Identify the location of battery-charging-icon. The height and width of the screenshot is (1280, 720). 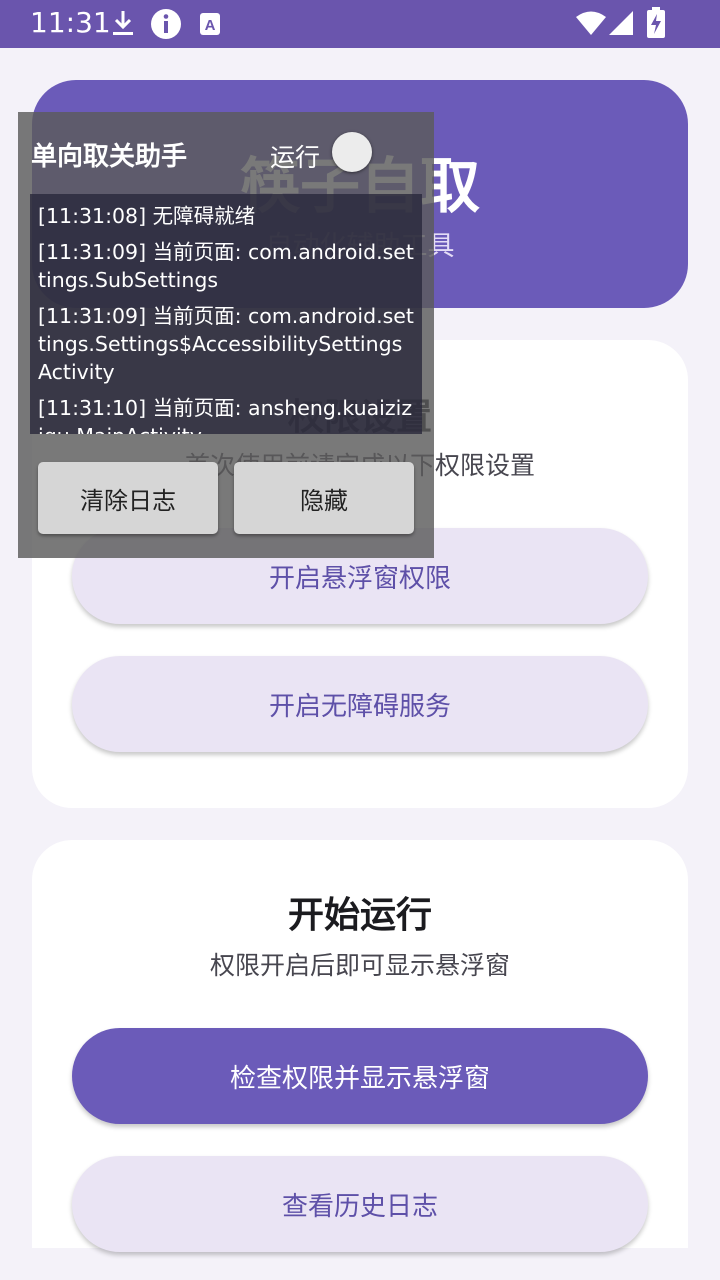
(656, 25).